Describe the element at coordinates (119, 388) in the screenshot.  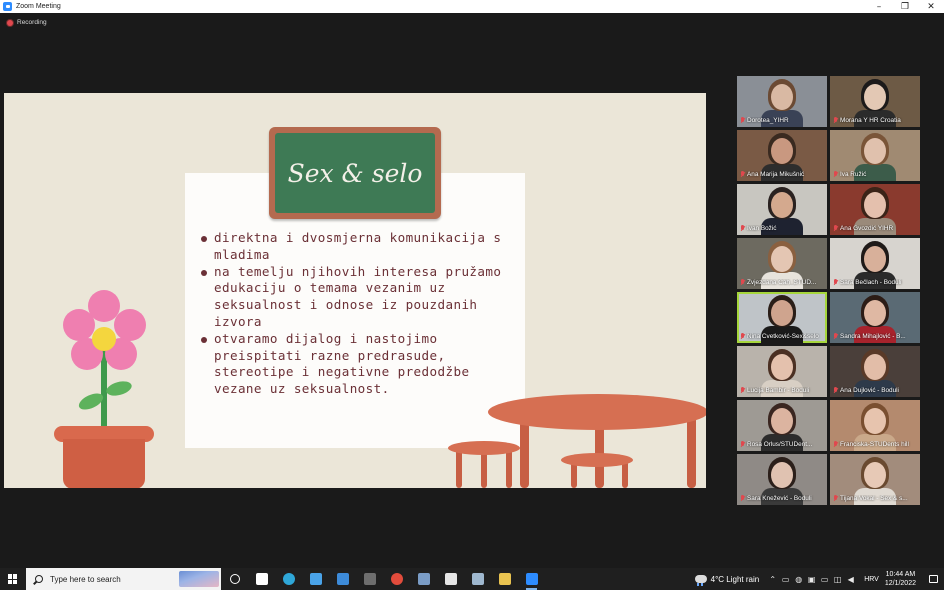
I see `flower-leaf` at that location.